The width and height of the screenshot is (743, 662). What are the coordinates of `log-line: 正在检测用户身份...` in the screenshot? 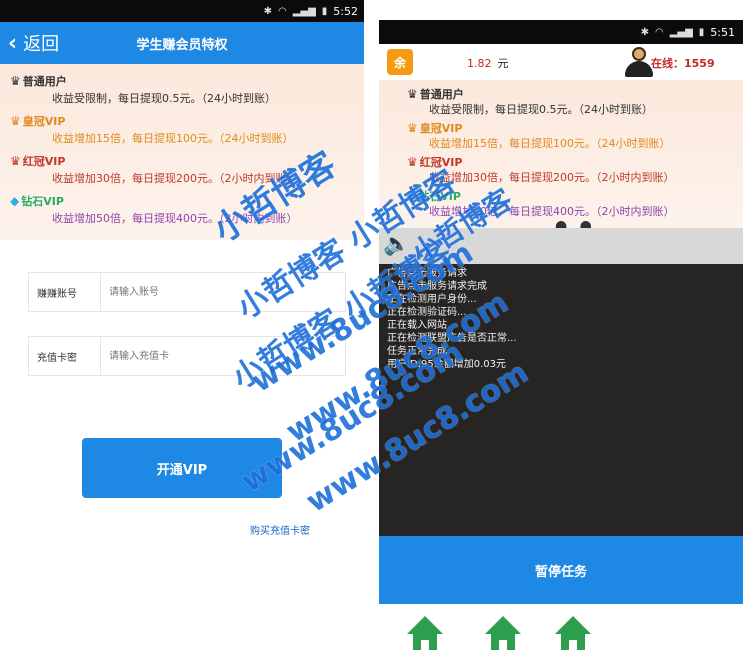 It's located at (432, 299).